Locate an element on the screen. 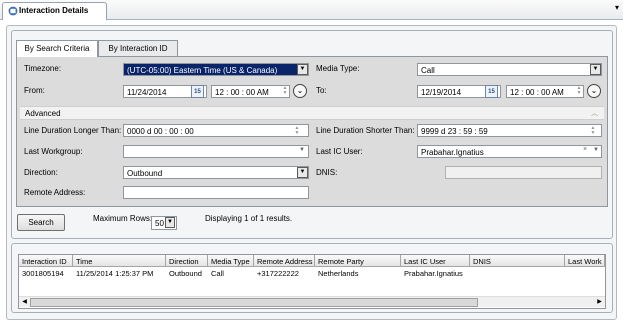  cell-dnis is located at coordinates (517, 273).